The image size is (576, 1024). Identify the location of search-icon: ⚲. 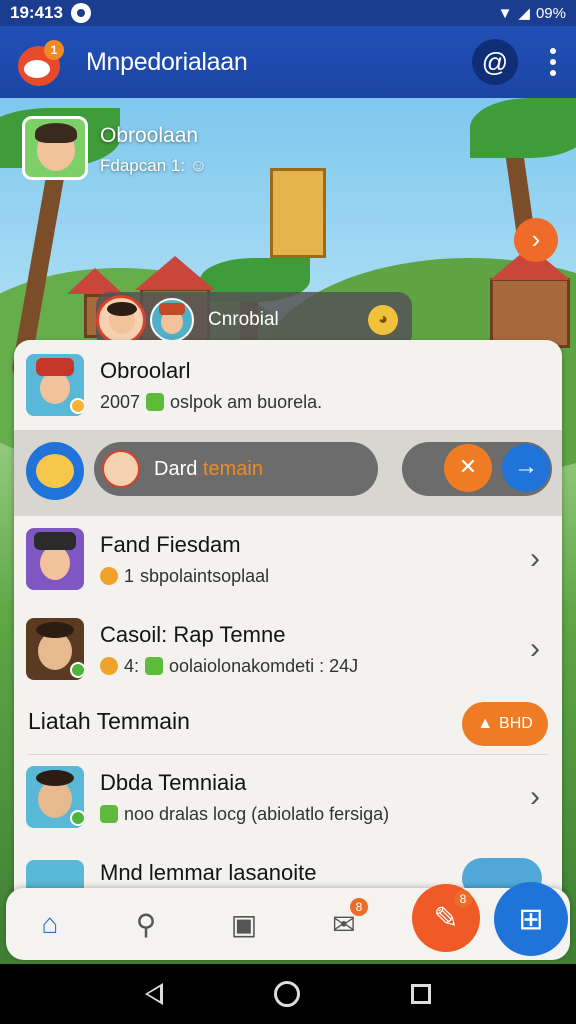
(146, 924).